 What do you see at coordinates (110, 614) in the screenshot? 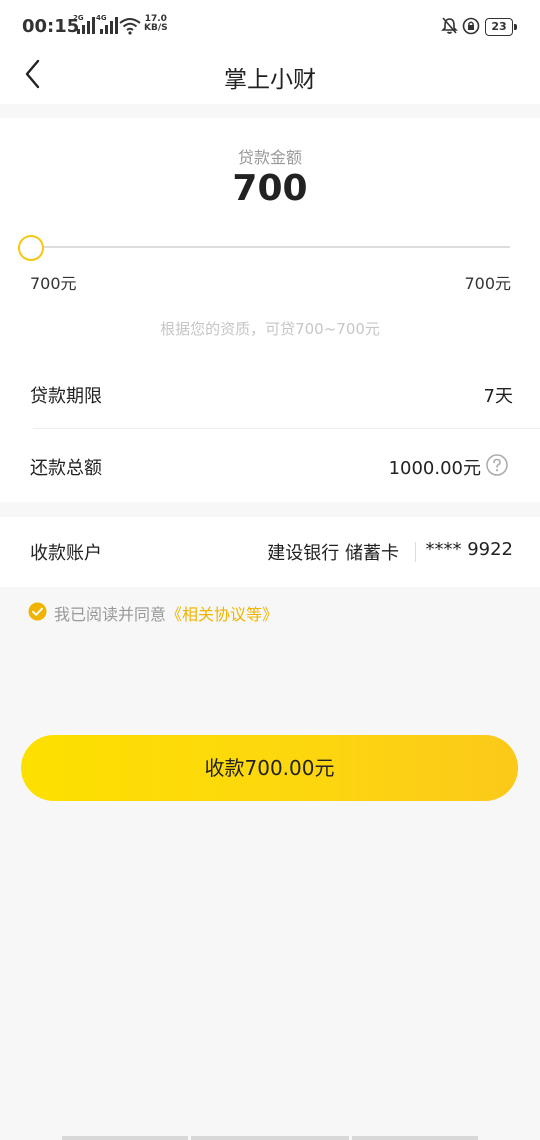
I see `agreement-label: 我已阅读并同意` at bounding box center [110, 614].